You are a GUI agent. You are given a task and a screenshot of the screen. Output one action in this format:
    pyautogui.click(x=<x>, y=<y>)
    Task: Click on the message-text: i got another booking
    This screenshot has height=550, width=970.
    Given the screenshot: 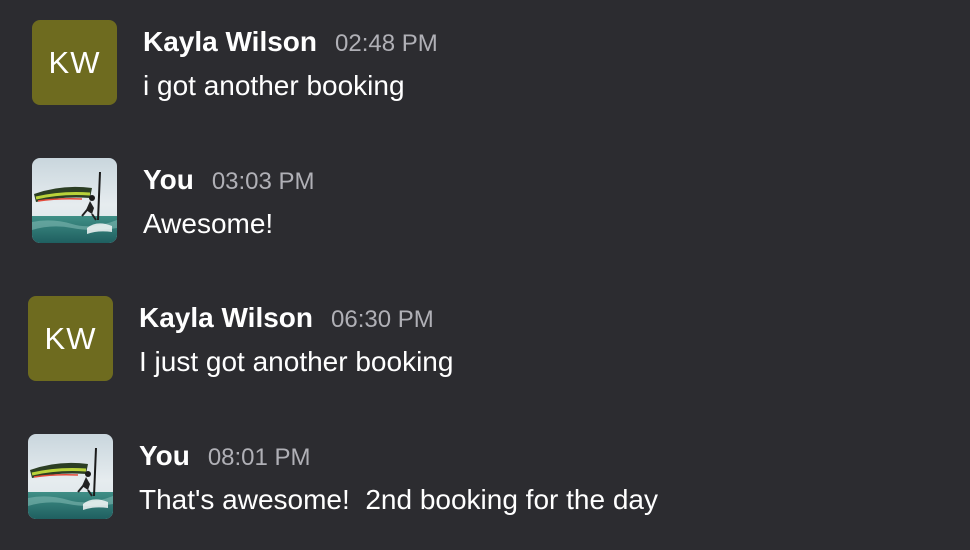 What is the action you would take?
    pyautogui.click(x=274, y=85)
    